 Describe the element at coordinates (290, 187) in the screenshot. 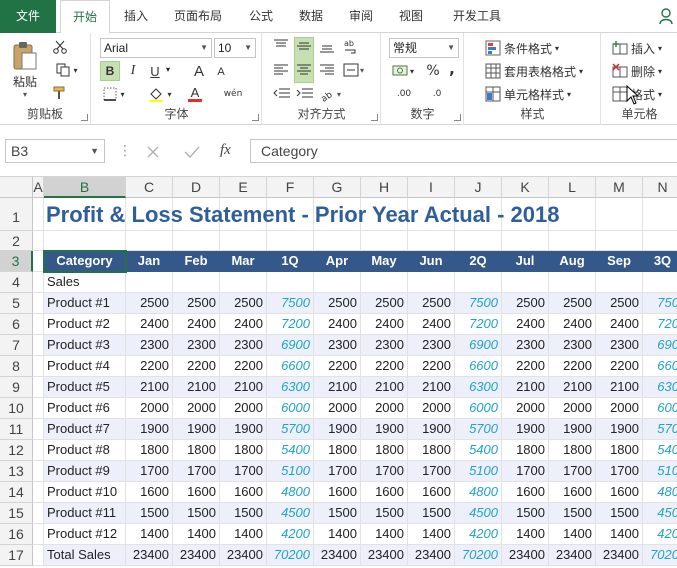

I see `column-header-f: F` at that location.